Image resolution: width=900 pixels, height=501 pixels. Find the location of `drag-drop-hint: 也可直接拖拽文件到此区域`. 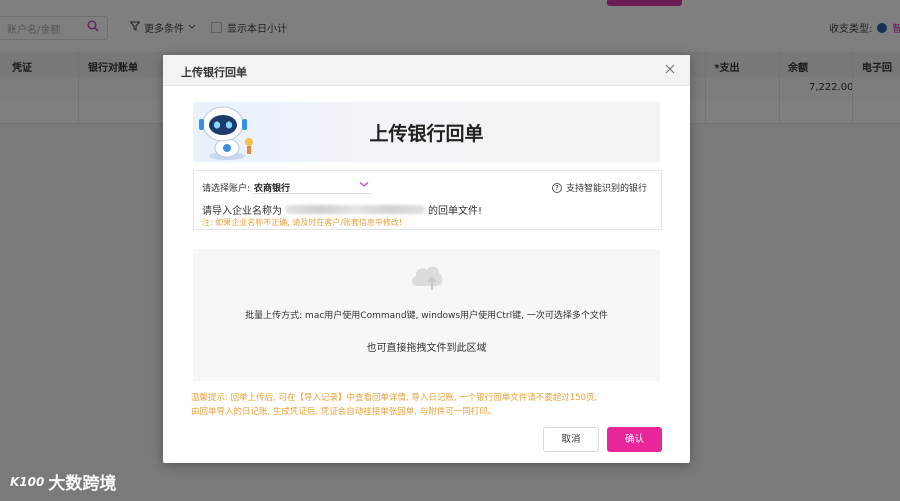

drag-drop-hint: 也可直接拖拽文件到此区域 is located at coordinates (426, 348).